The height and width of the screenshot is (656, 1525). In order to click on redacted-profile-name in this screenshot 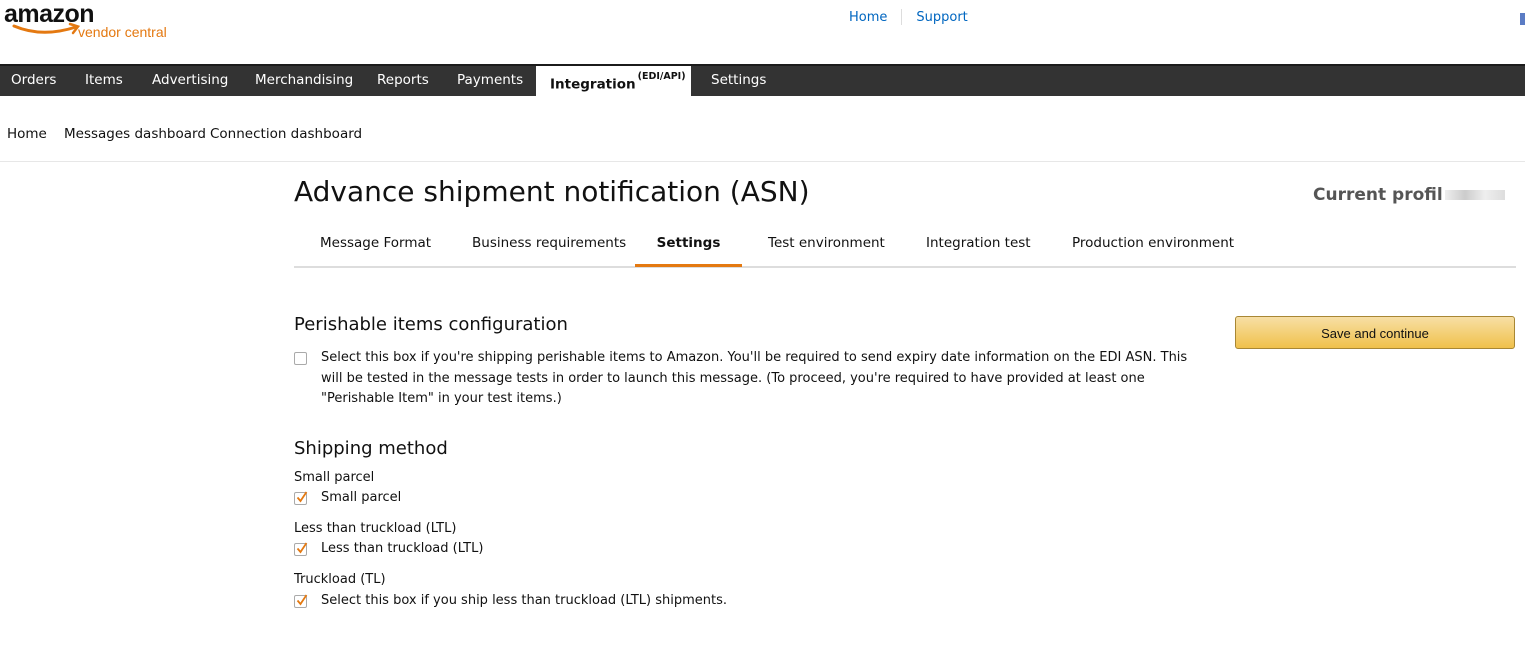, I will do `click(1474, 195)`.